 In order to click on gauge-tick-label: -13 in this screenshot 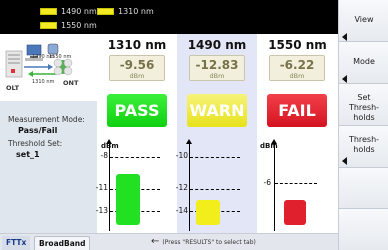, I will do `click(101, 210)`.